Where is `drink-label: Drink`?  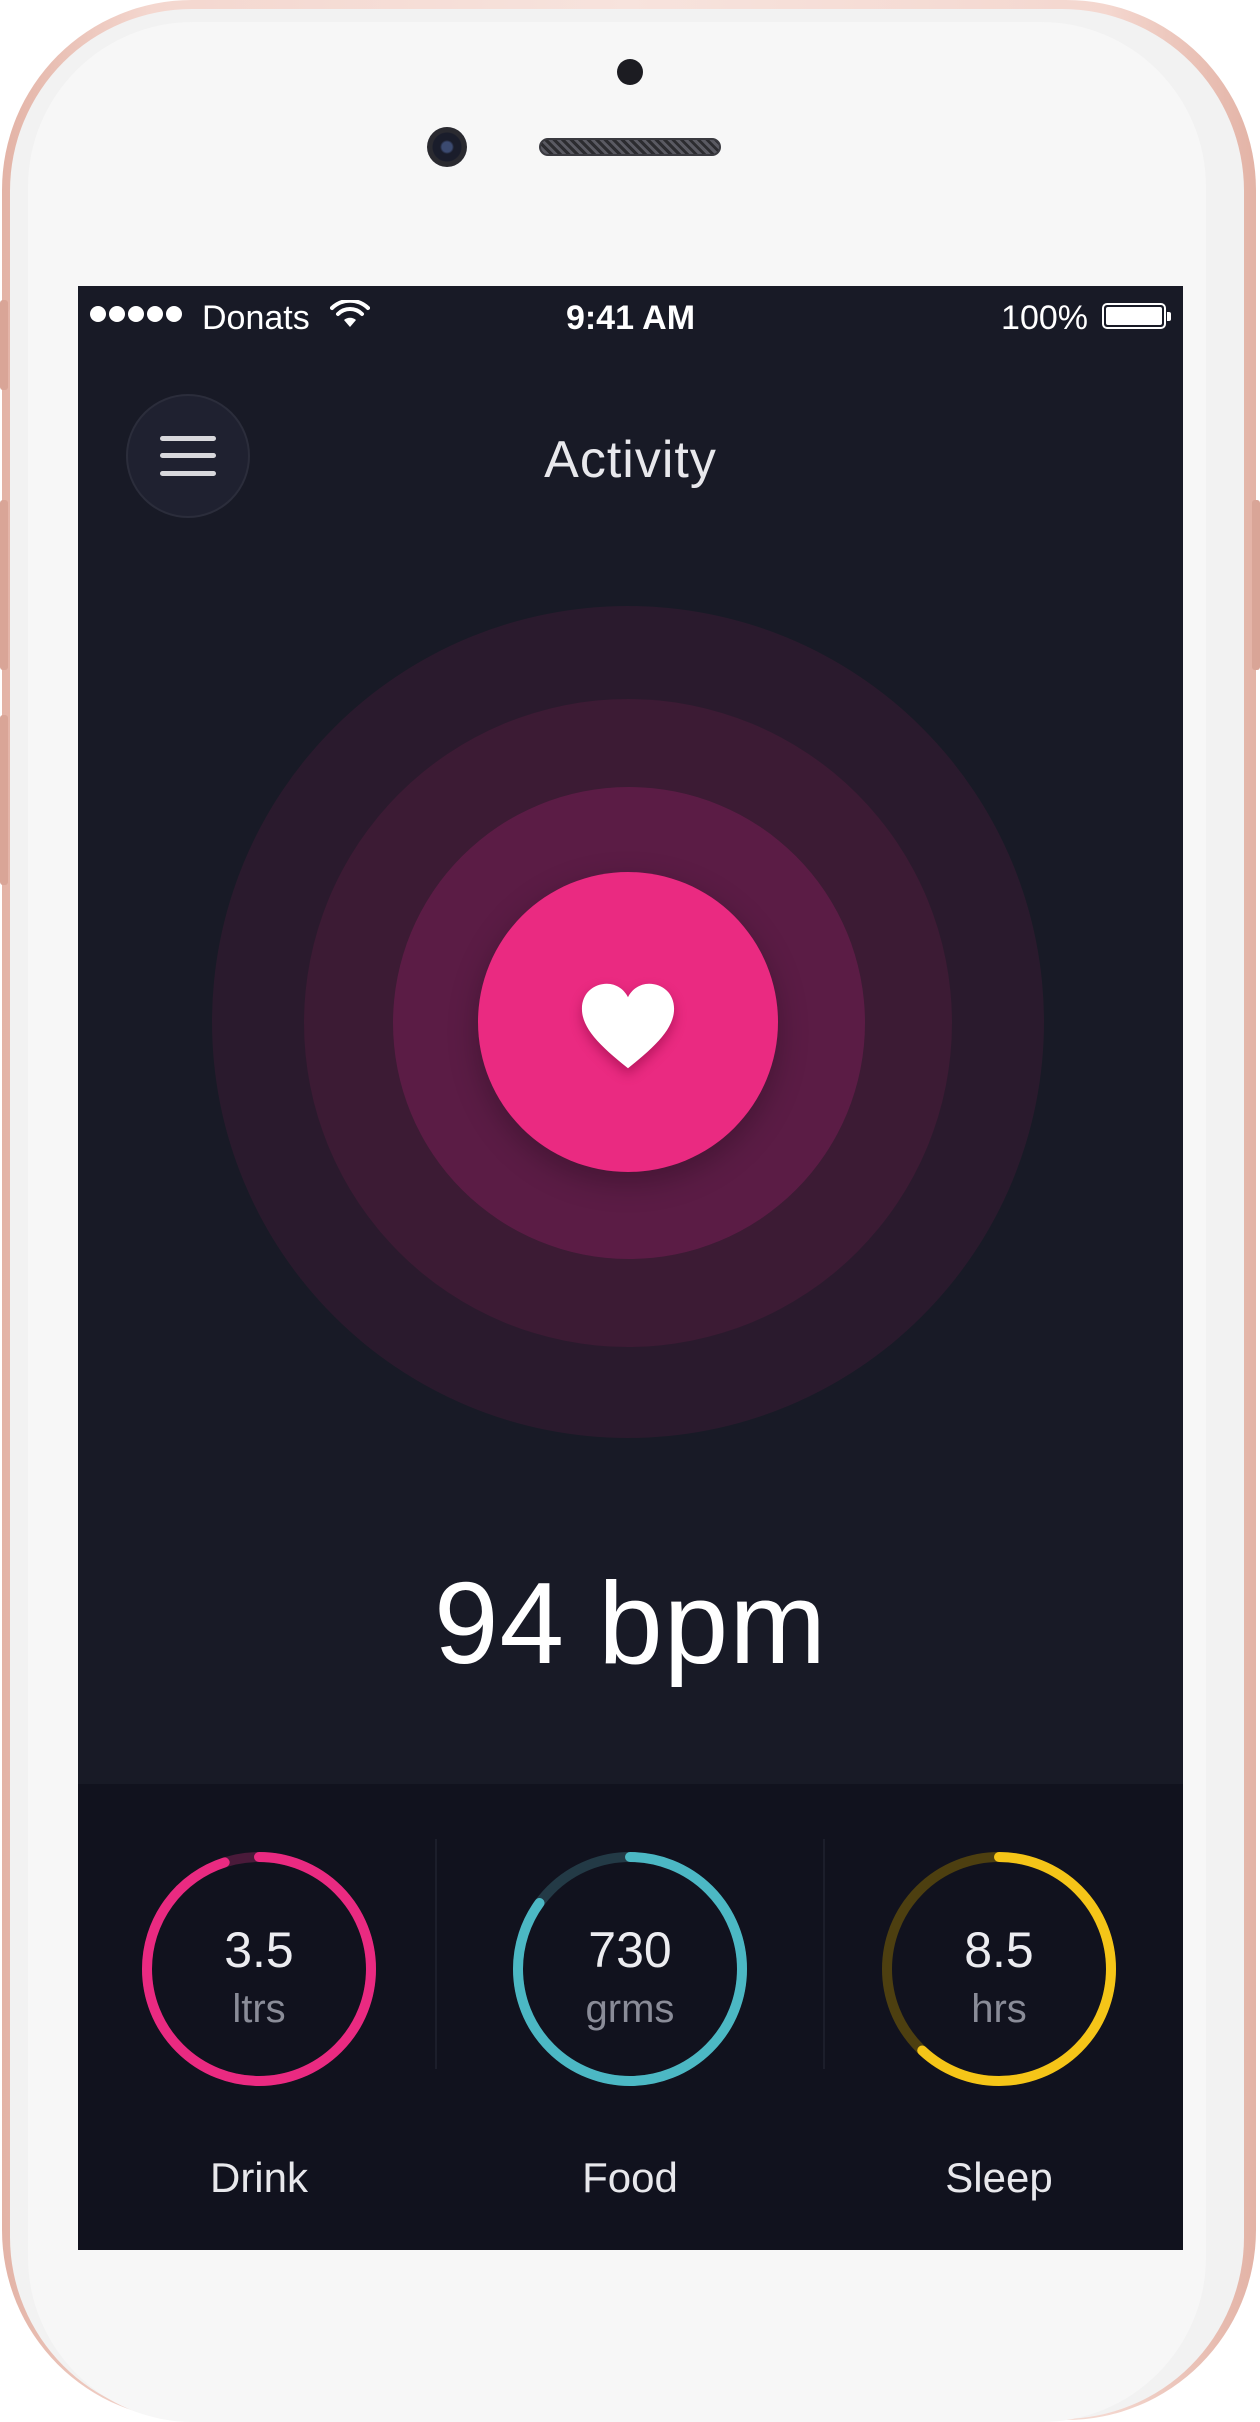 drink-label: Drink is located at coordinates (258, 2177).